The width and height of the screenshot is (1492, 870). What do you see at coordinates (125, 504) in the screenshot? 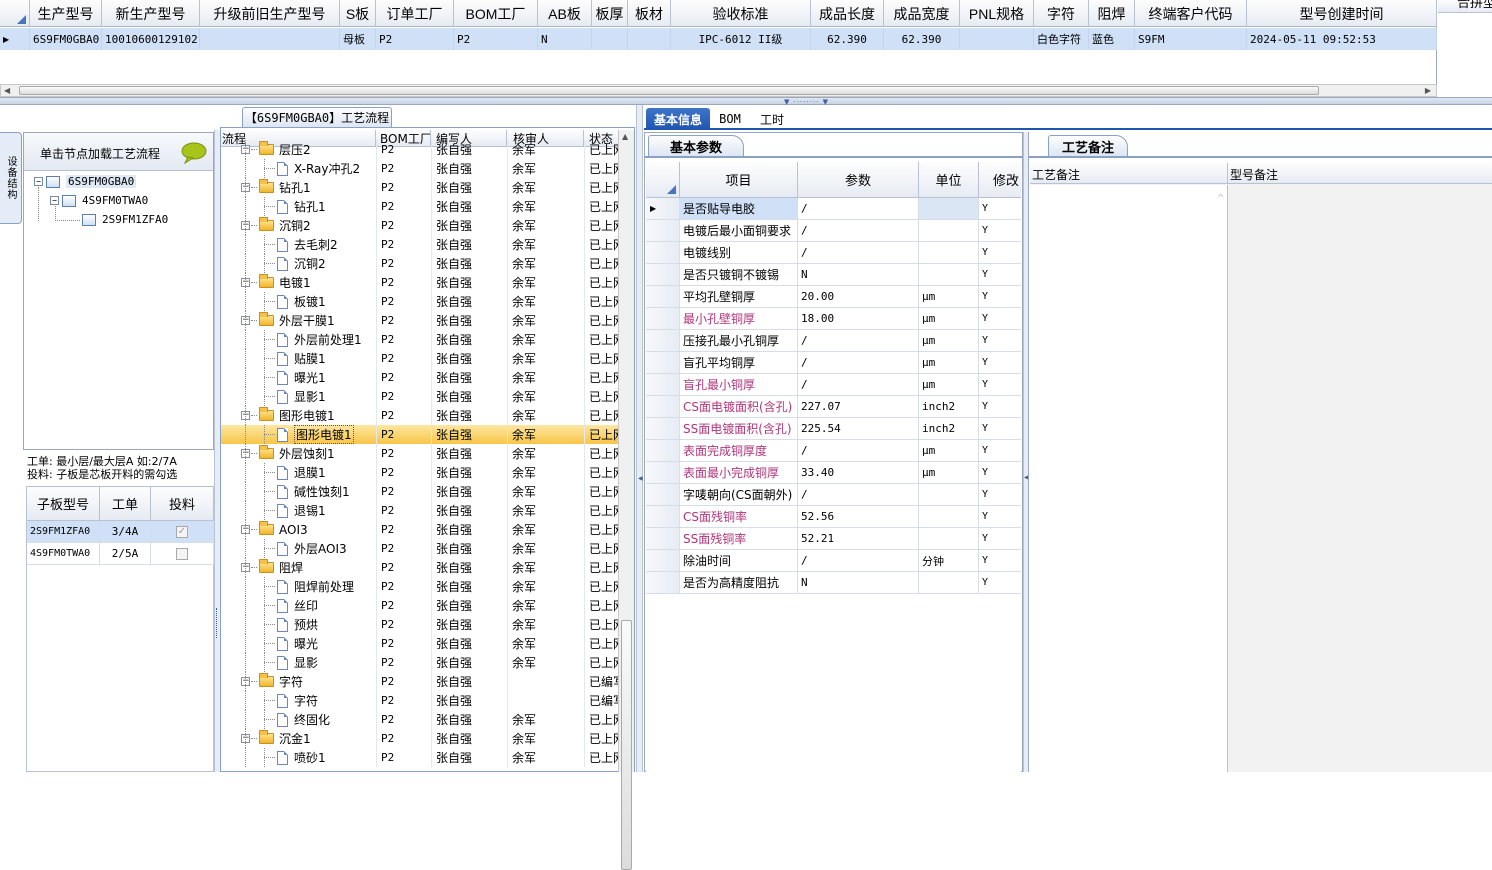
I see `col-order: 工单` at bounding box center [125, 504].